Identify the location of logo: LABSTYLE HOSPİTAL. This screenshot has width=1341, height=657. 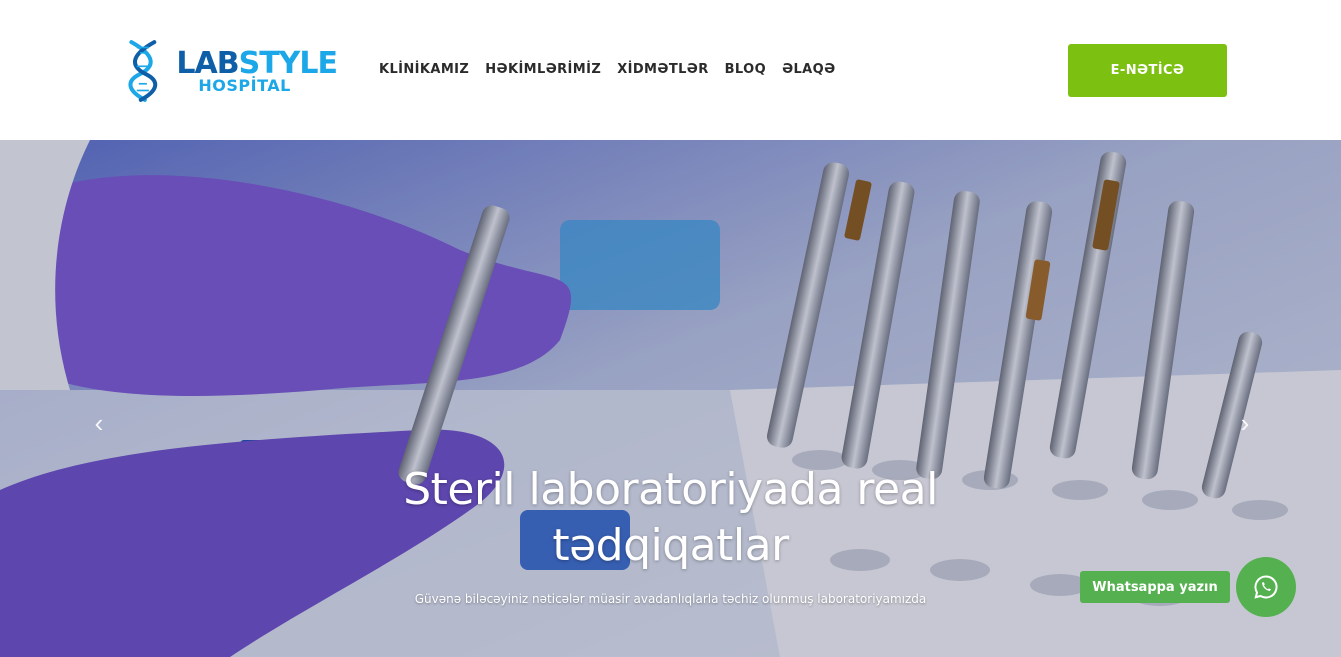
(230, 71).